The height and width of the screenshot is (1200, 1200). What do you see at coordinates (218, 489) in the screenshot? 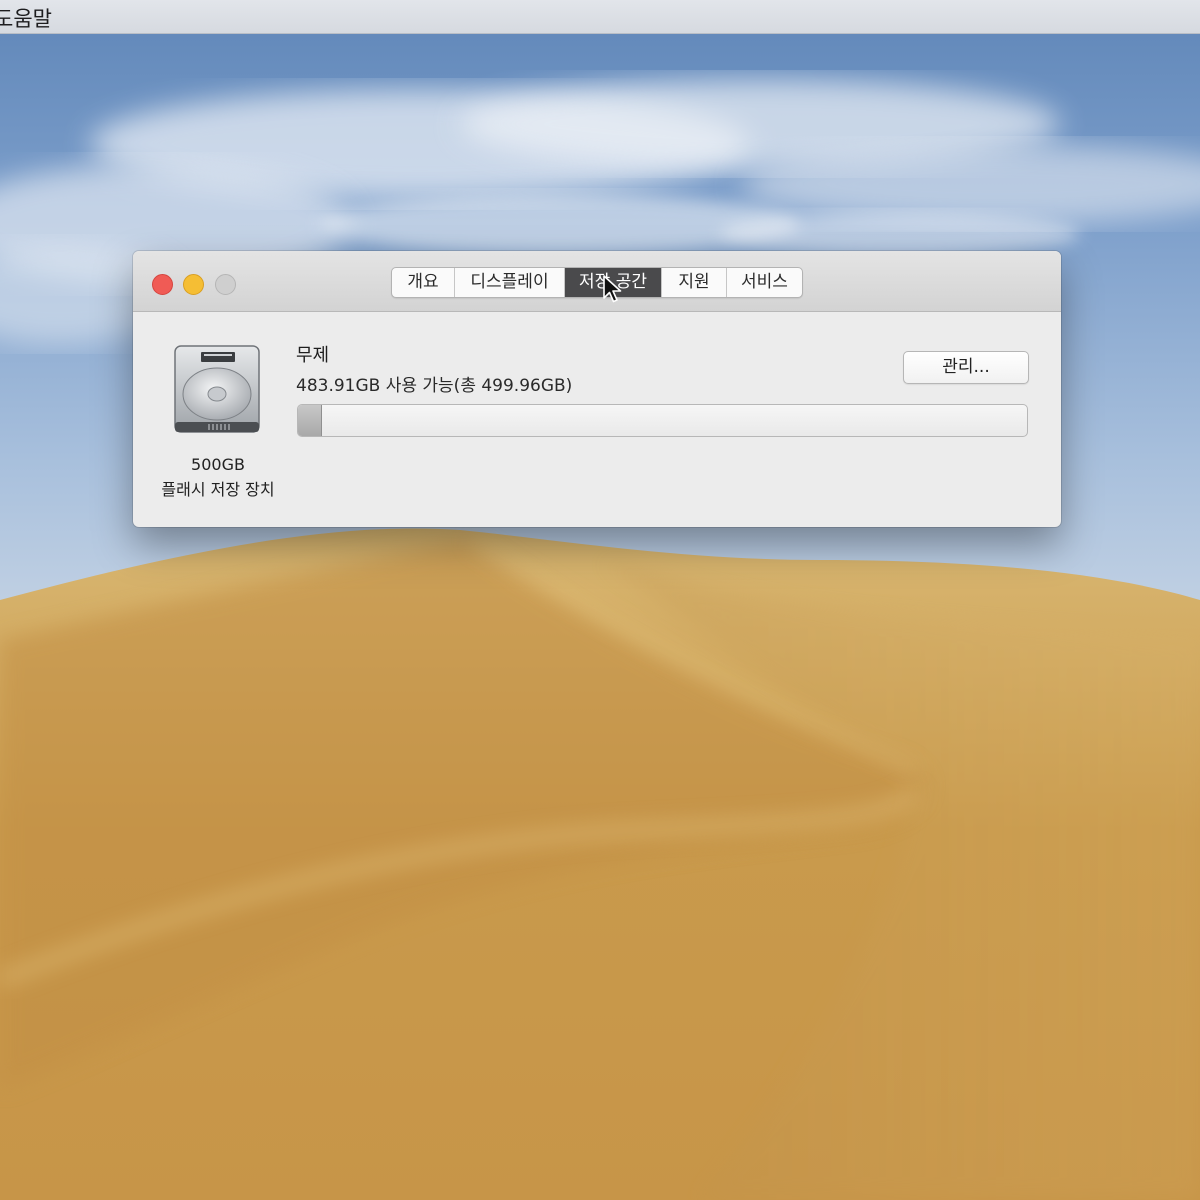
I see `disk-type-label: 플래시 저장 장치` at bounding box center [218, 489].